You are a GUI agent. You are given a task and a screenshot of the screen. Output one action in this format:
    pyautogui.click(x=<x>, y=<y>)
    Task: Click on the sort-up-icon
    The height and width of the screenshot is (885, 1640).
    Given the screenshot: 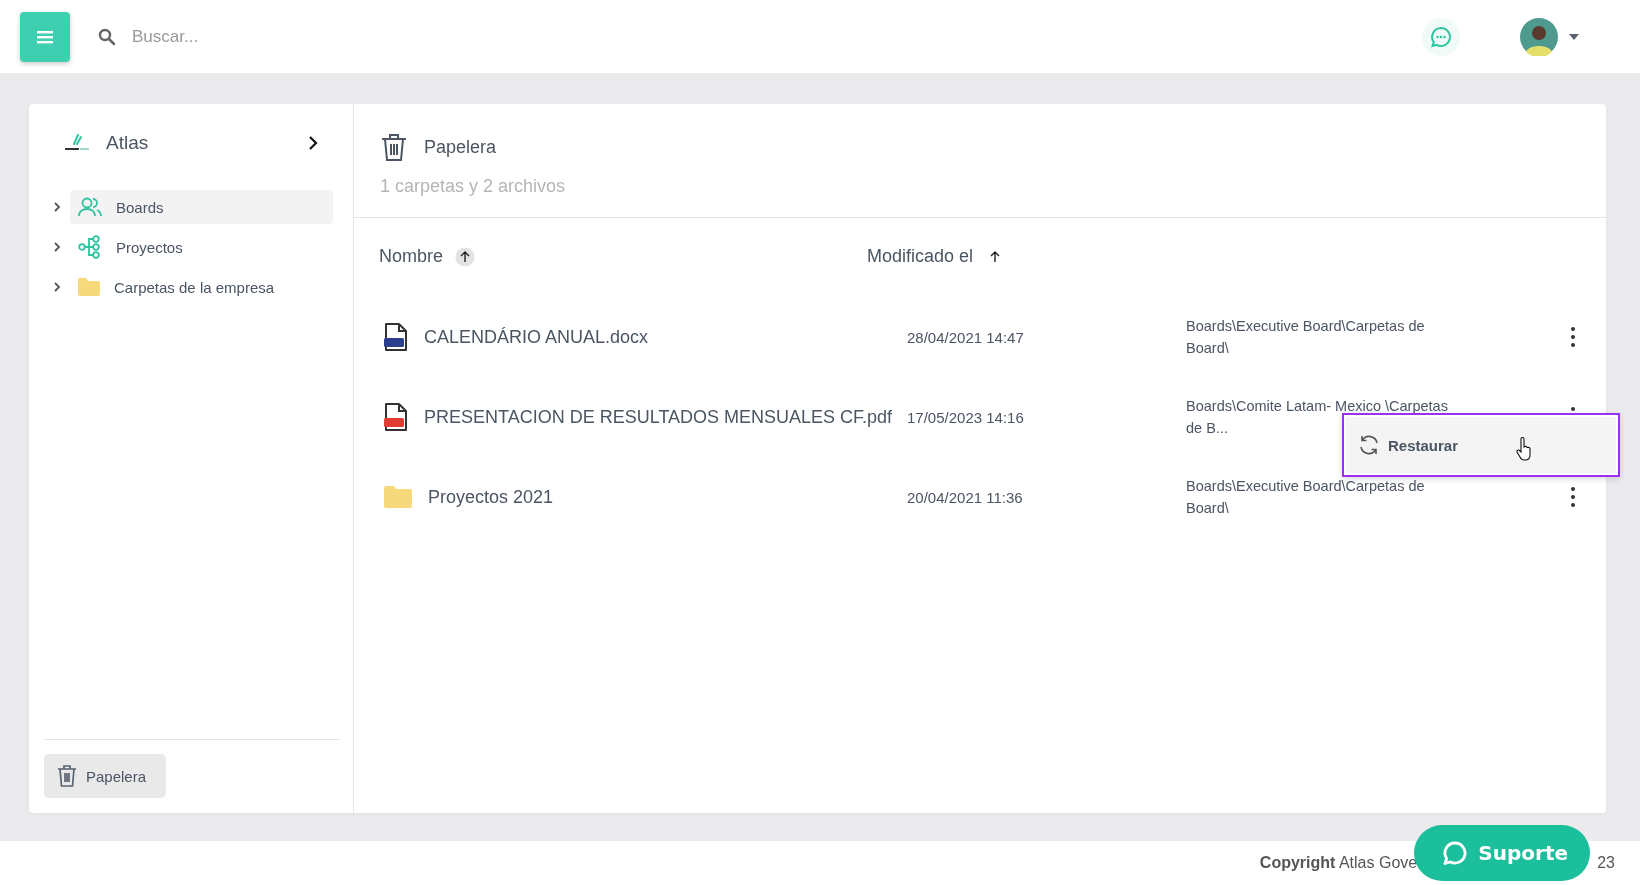 What is the action you would take?
    pyautogui.click(x=465, y=256)
    